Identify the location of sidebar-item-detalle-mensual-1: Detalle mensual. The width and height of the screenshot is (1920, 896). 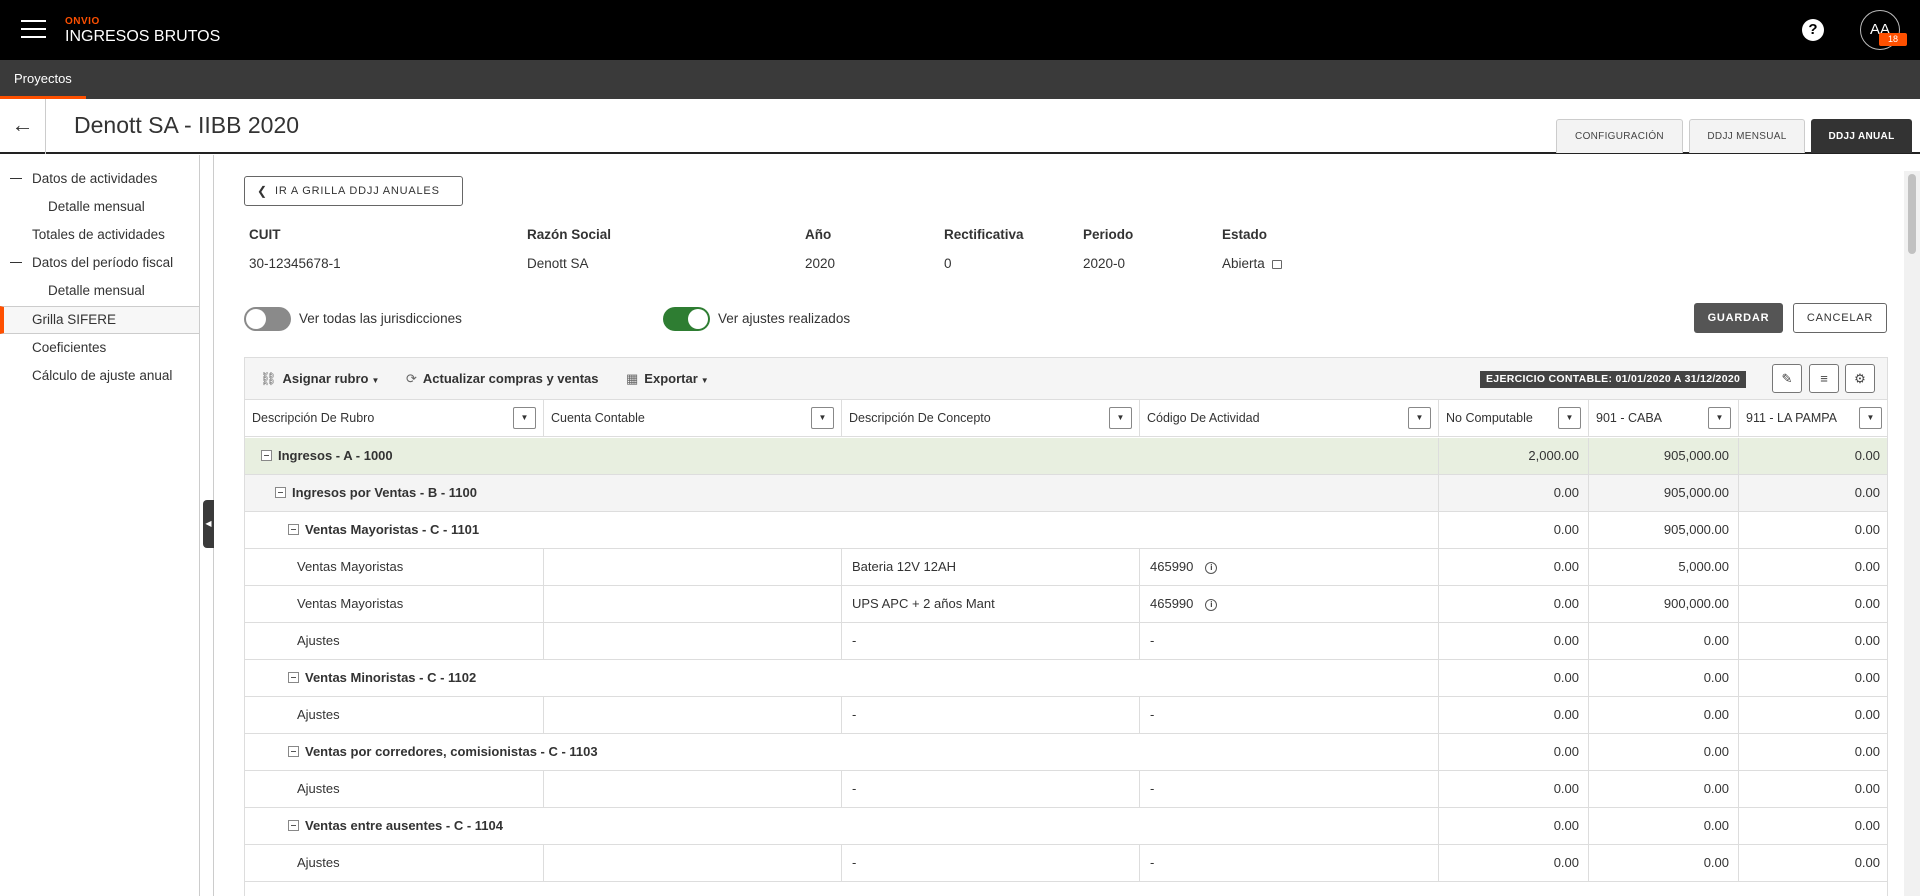
(99, 207).